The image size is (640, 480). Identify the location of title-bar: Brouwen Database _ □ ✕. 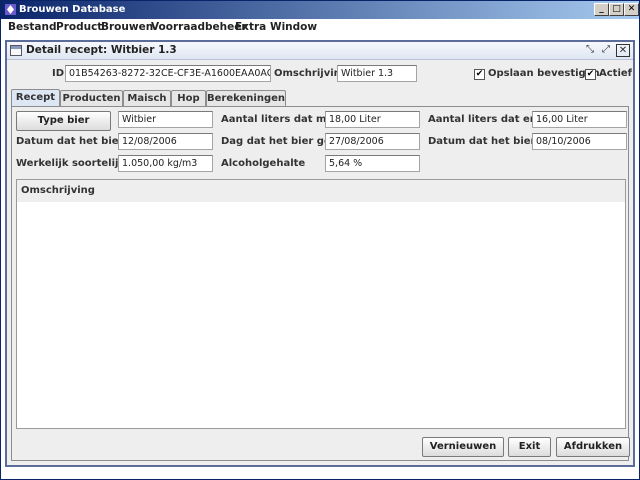
(320, 10).